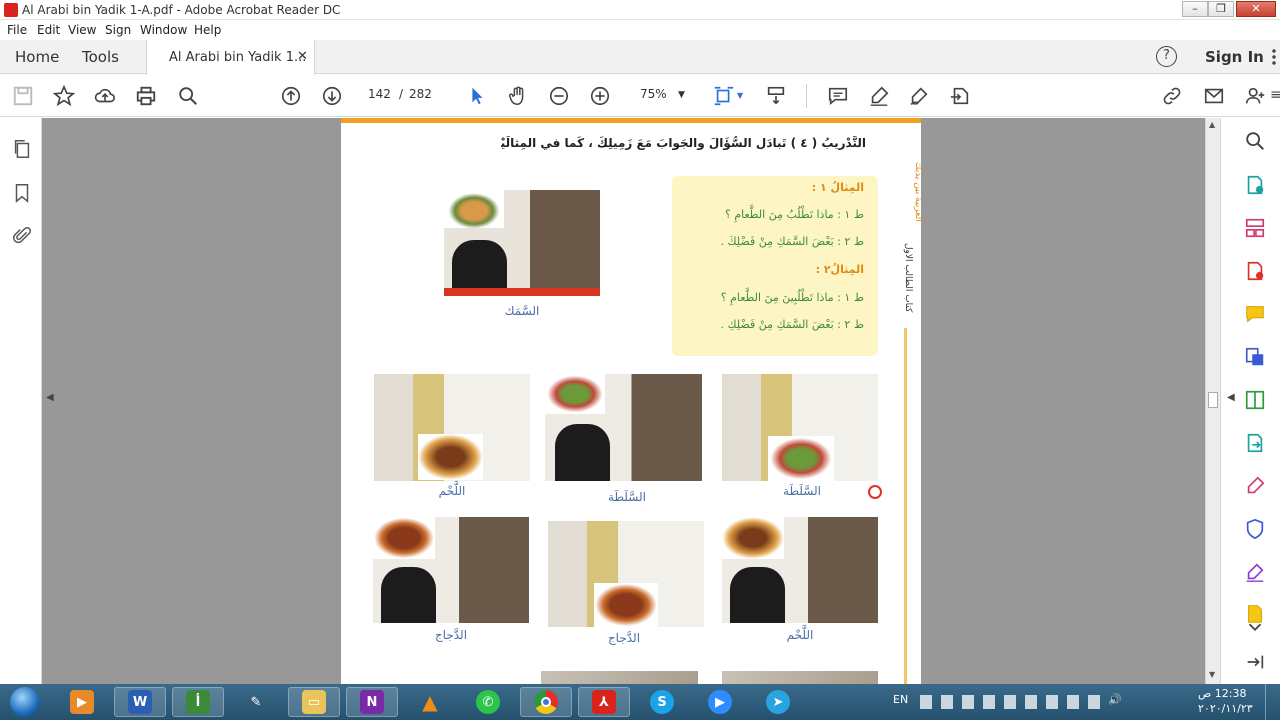  What do you see at coordinates (11, 10) in the screenshot?
I see `acrobat-app-icon` at bounding box center [11, 10].